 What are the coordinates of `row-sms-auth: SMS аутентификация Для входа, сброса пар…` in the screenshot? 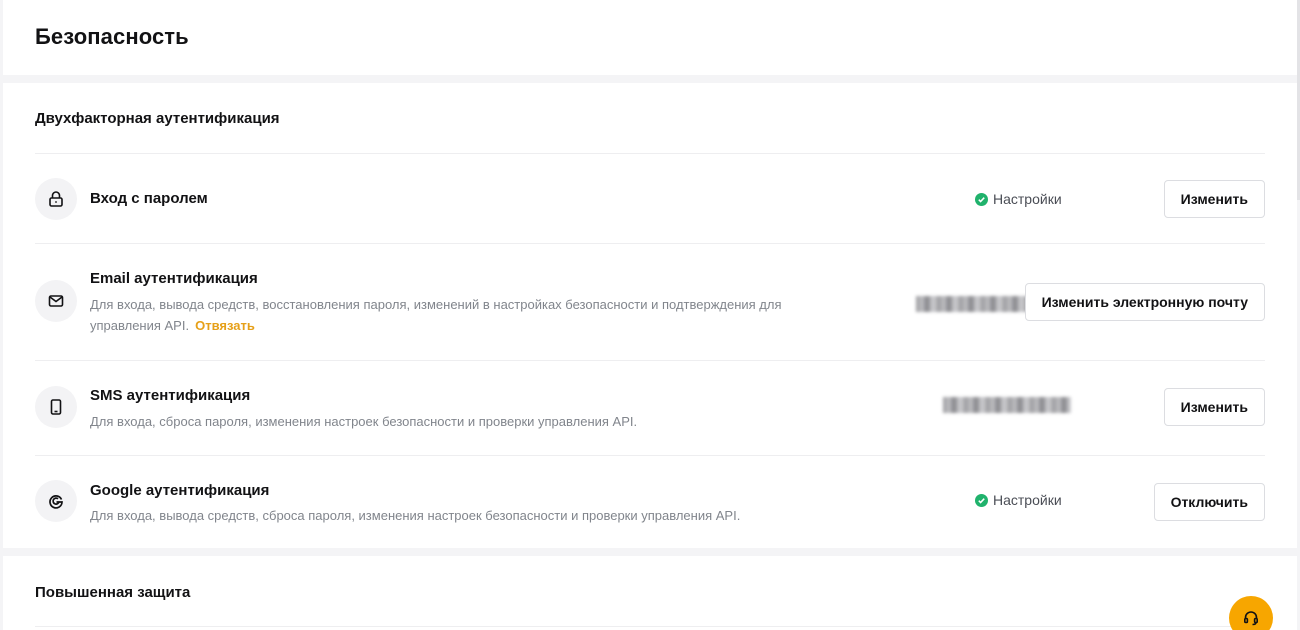 It's located at (650, 408).